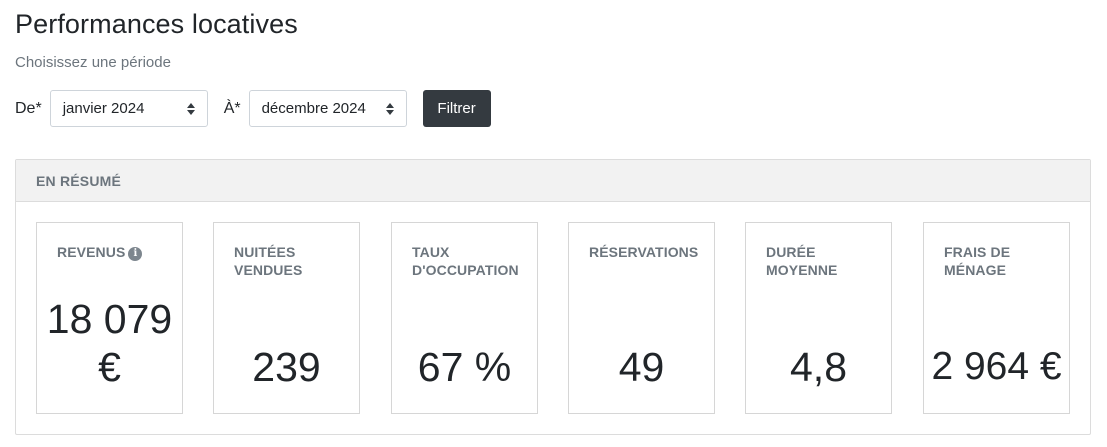 This screenshot has height=447, width=1107. What do you see at coordinates (996, 366) in the screenshot?
I see `stat-value: 2 964 €` at bounding box center [996, 366].